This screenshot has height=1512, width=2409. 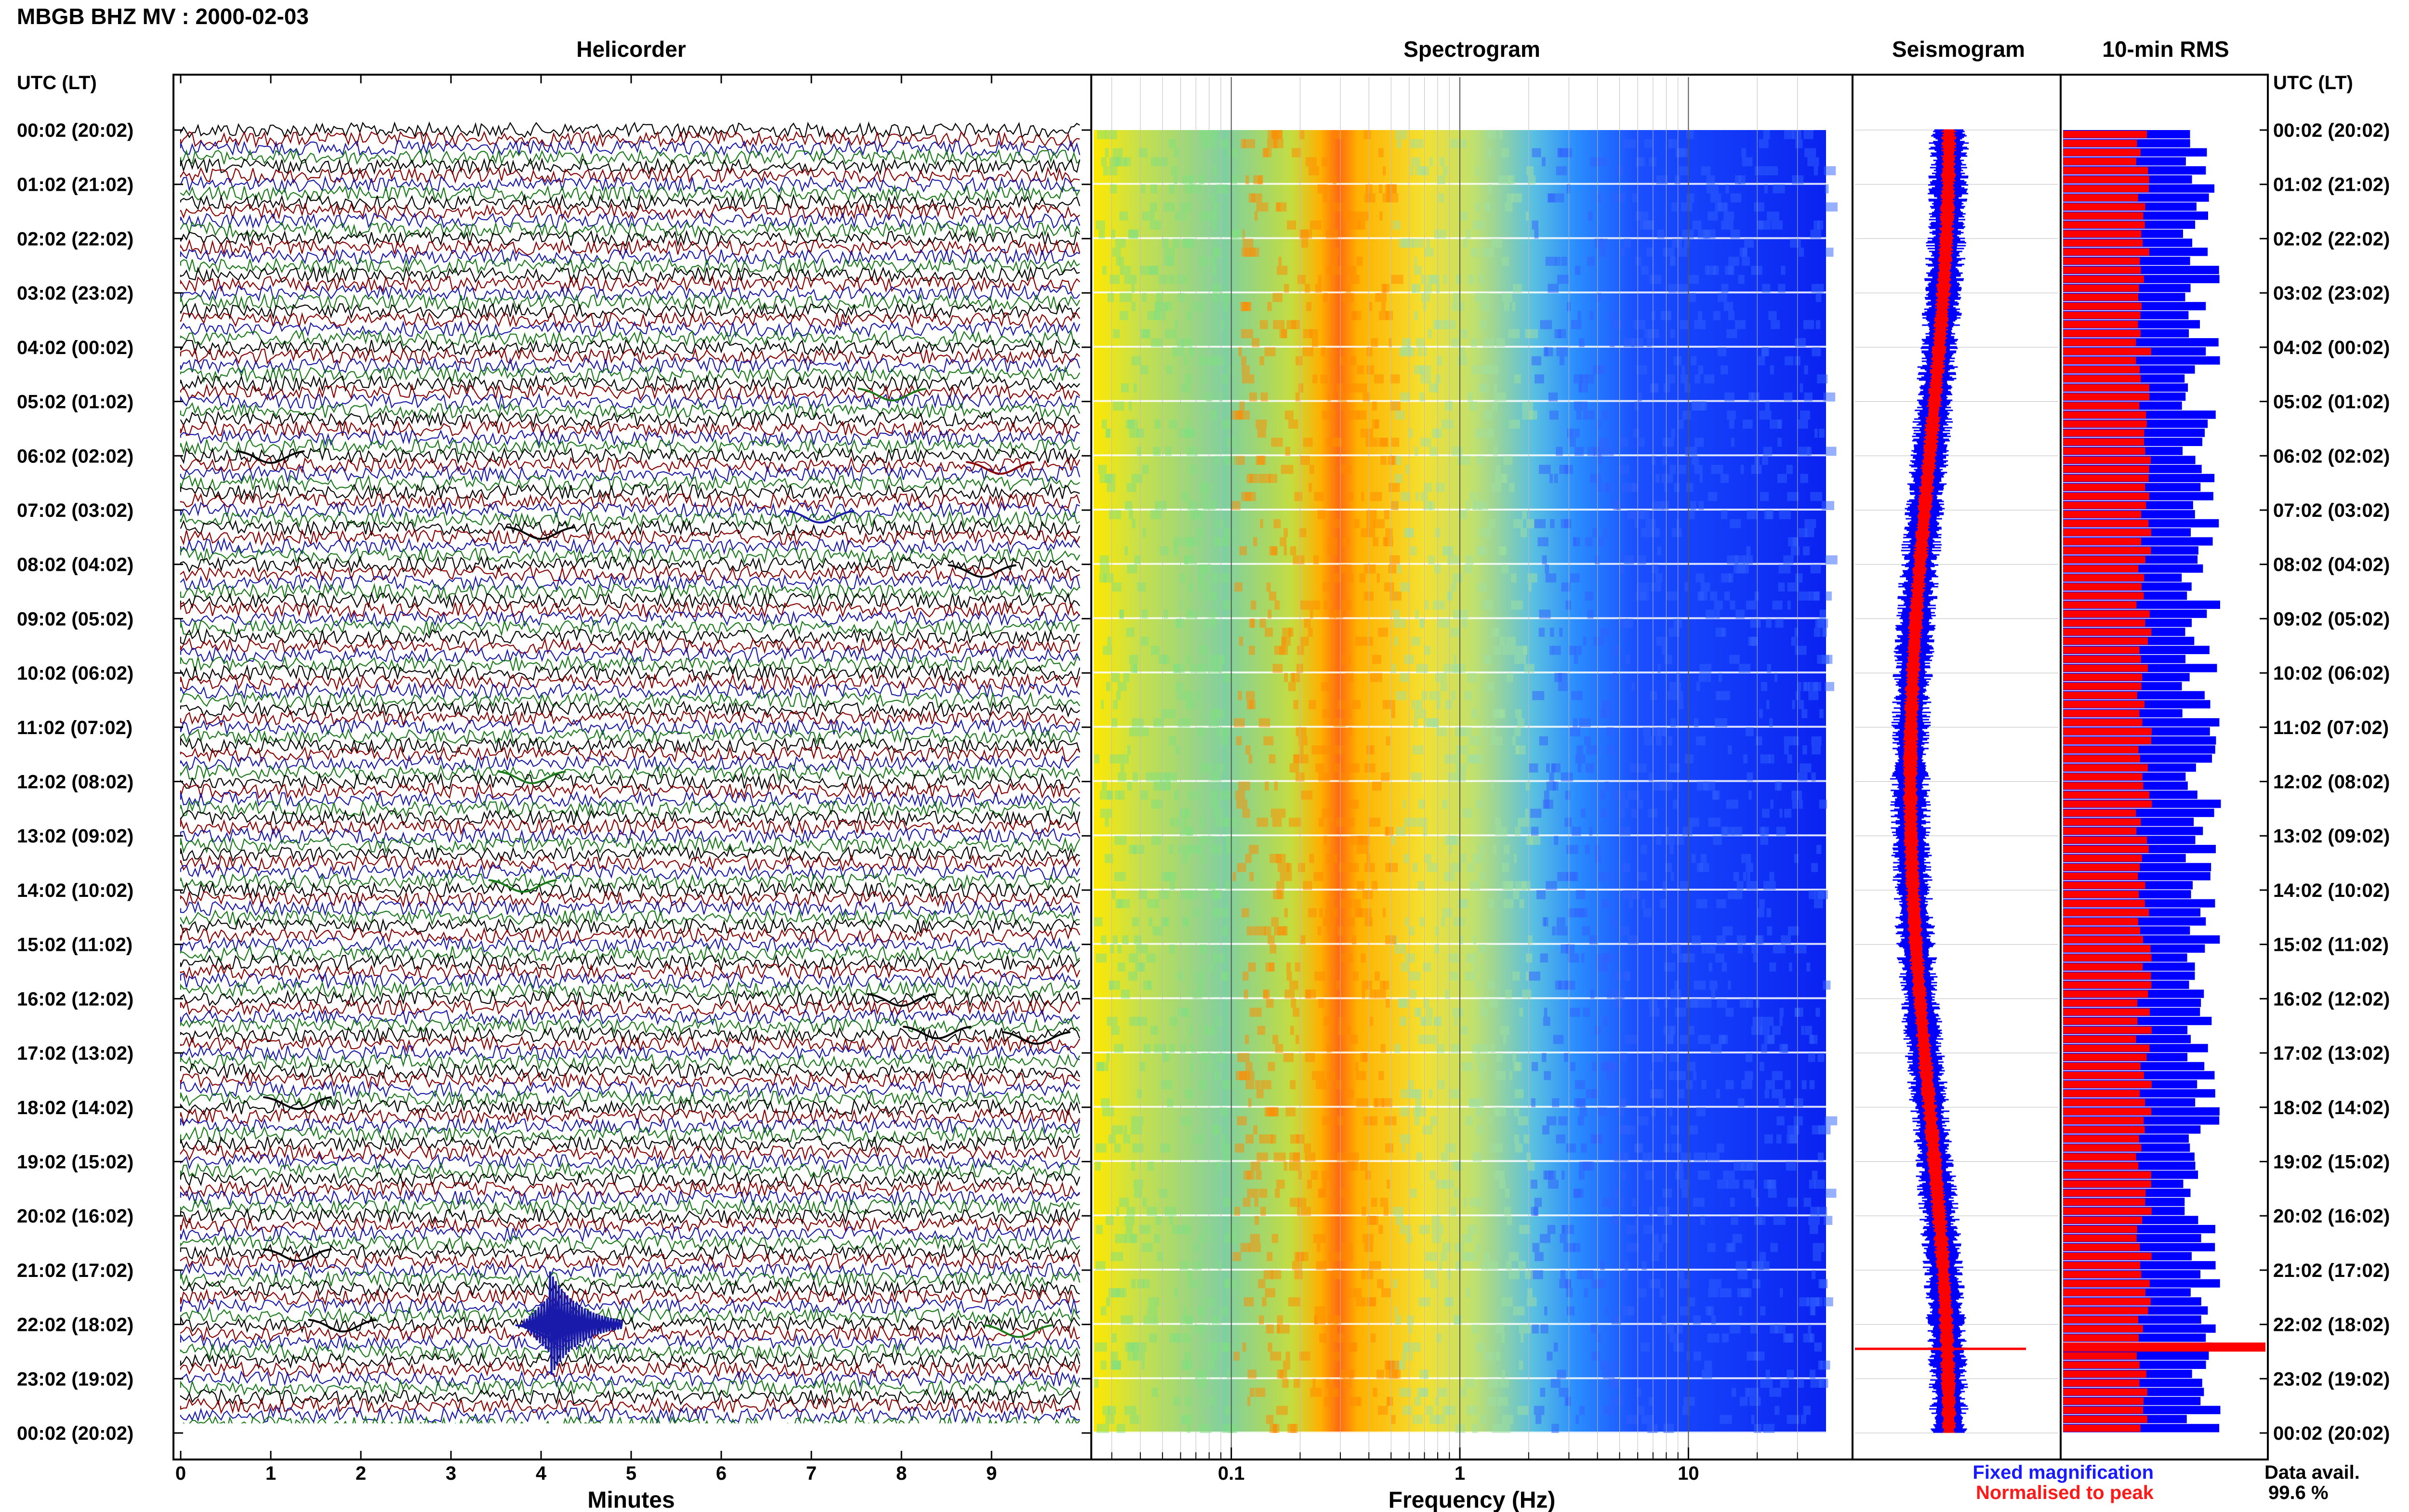 What do you see at coordinates (75, 185) in the screenshot?
I see `time-label-left: 01:02 (21:02)` at bounding box center [75, 185].